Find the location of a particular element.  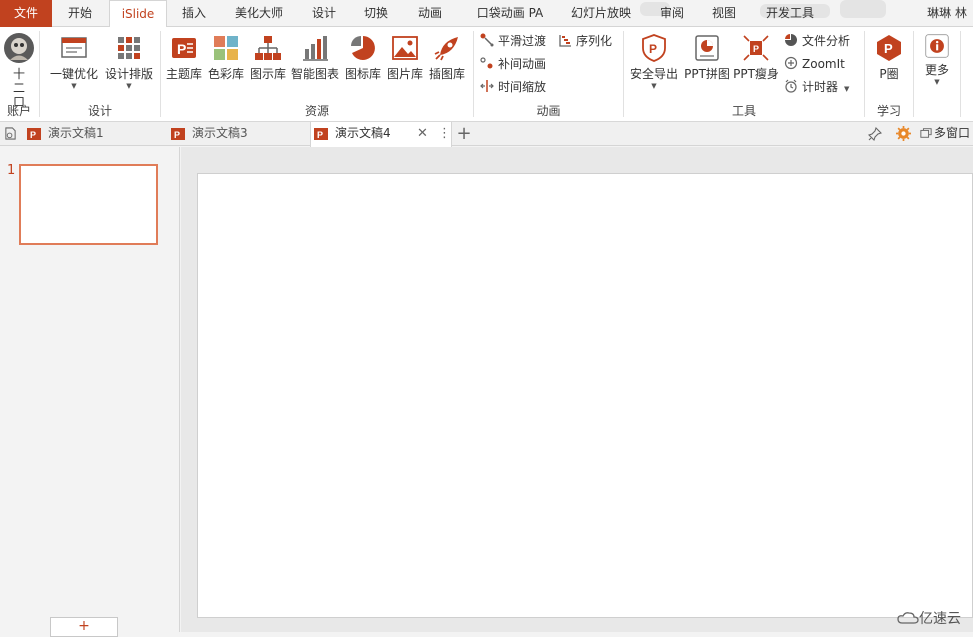

smooth-transition-button: 平滑过渡 is located at coordinates (513, 41).